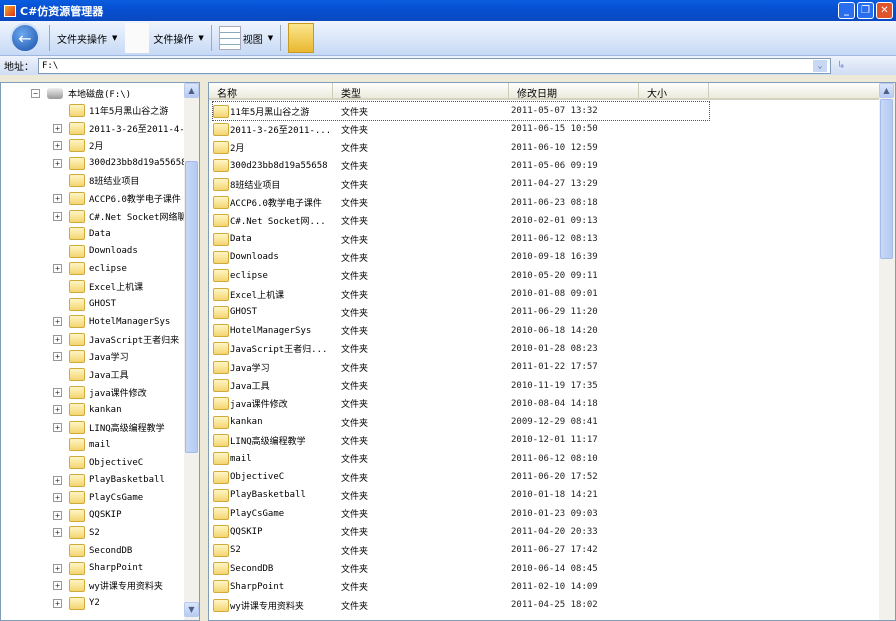 Image resolution: width=896 pixels, height=621 pixels. What do you see at coordinates (884, 10) in the screenshot?
I see `close-button: ✕` at bounding box center [884, 10].